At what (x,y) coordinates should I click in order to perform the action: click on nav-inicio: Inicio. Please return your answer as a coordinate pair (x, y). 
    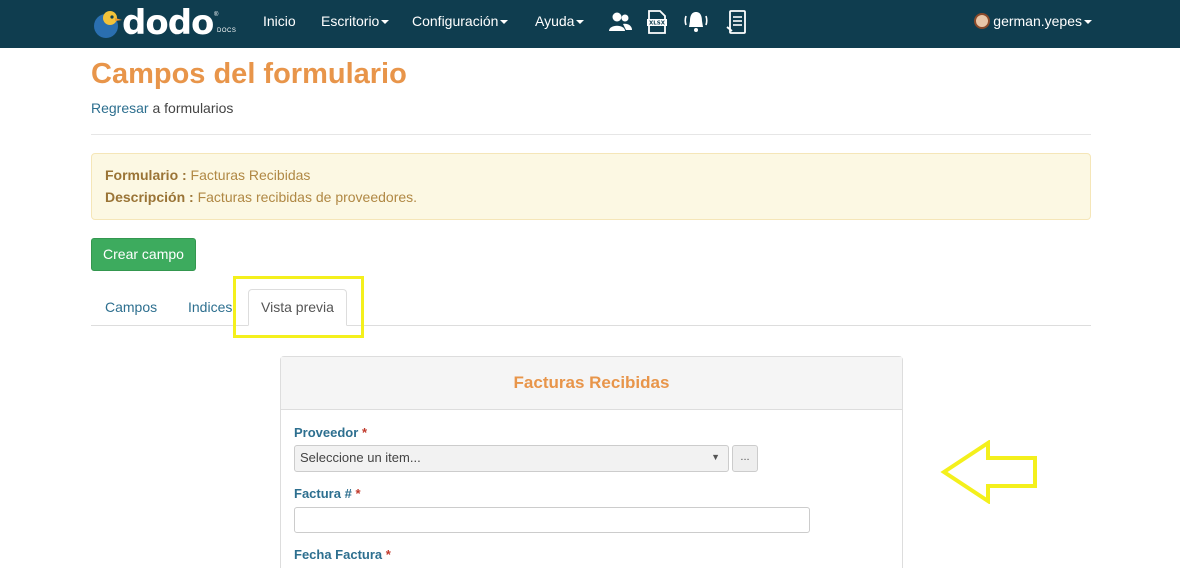
    Looking at the image, I should click on (279, 21).